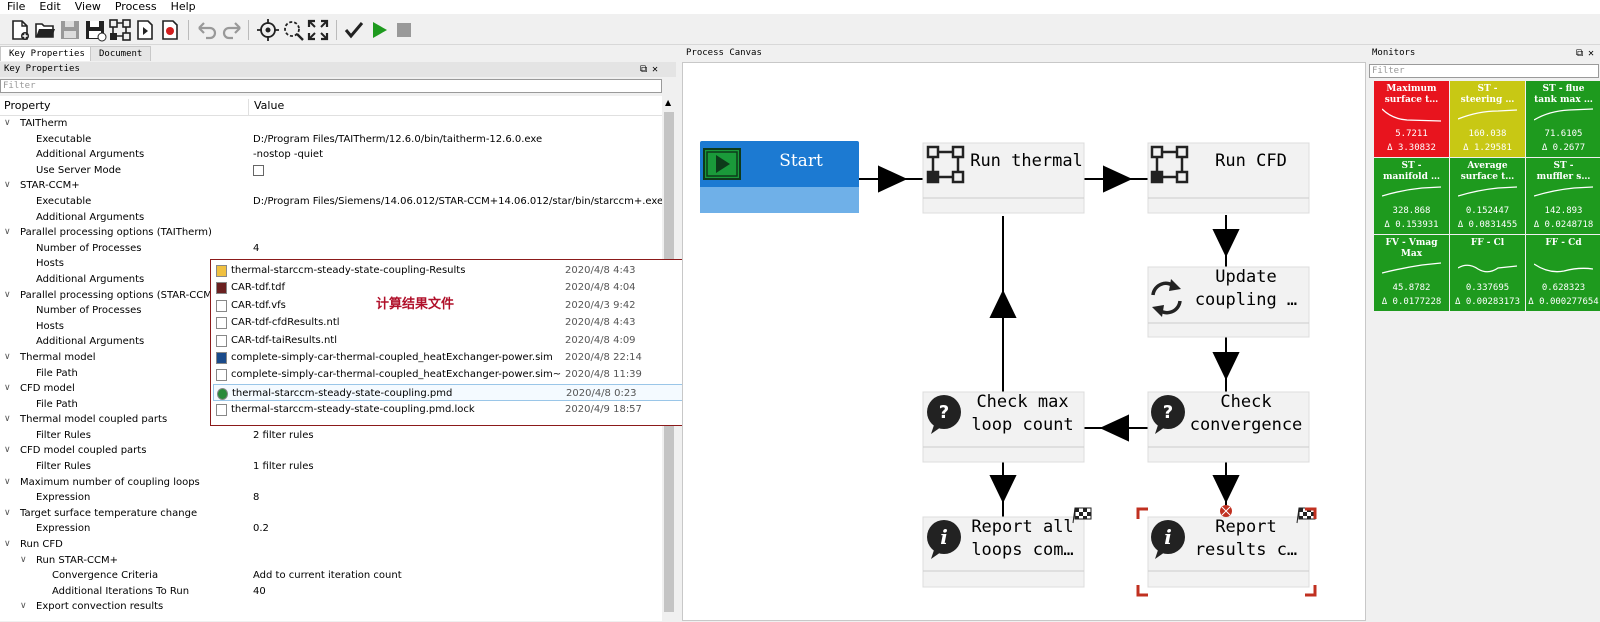 This screenshot has width=1600, height=622. What do you see at coordinates (603, 357) in the screenshot?
I see `file-date: 2020/4/8 22:14` at bounding box center [603, 357].